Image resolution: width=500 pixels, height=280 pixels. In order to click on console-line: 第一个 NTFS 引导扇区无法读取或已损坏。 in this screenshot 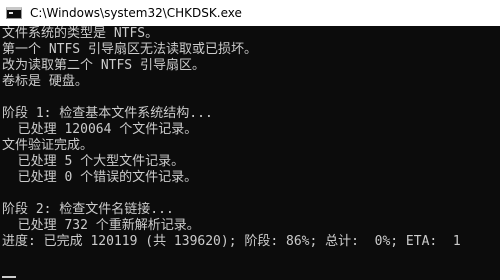, I will do `click(129, 49)`.